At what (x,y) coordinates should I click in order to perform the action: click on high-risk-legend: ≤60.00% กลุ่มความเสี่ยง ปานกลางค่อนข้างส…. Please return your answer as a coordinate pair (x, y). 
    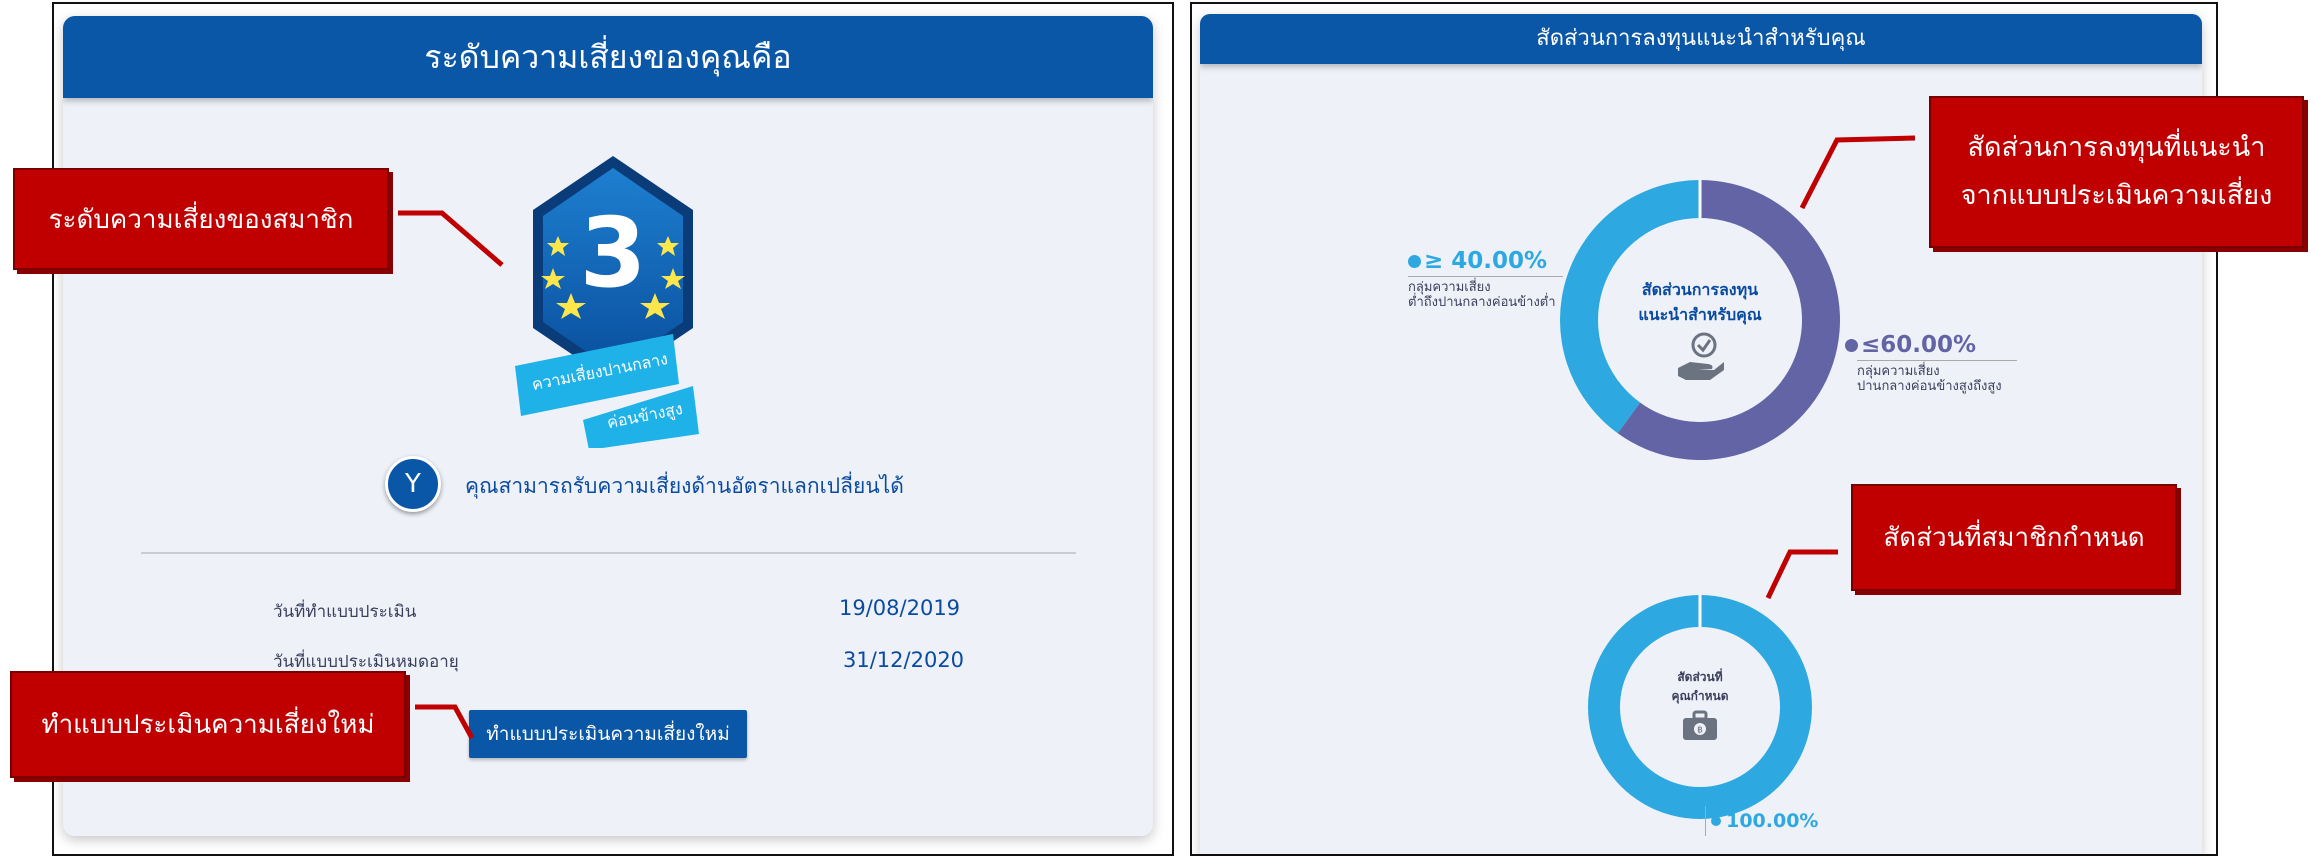
    Looking at the image, I should click on (1945, 363).